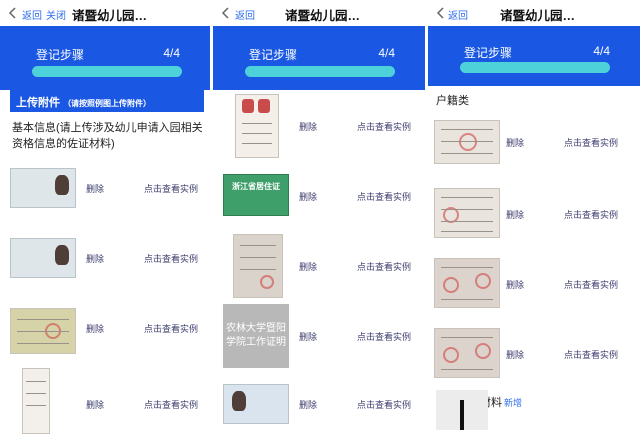  Describe the element at coordinates (107, 103) in the screenshot. I see `section-hint: （请按照例图上传附件）` at that location.